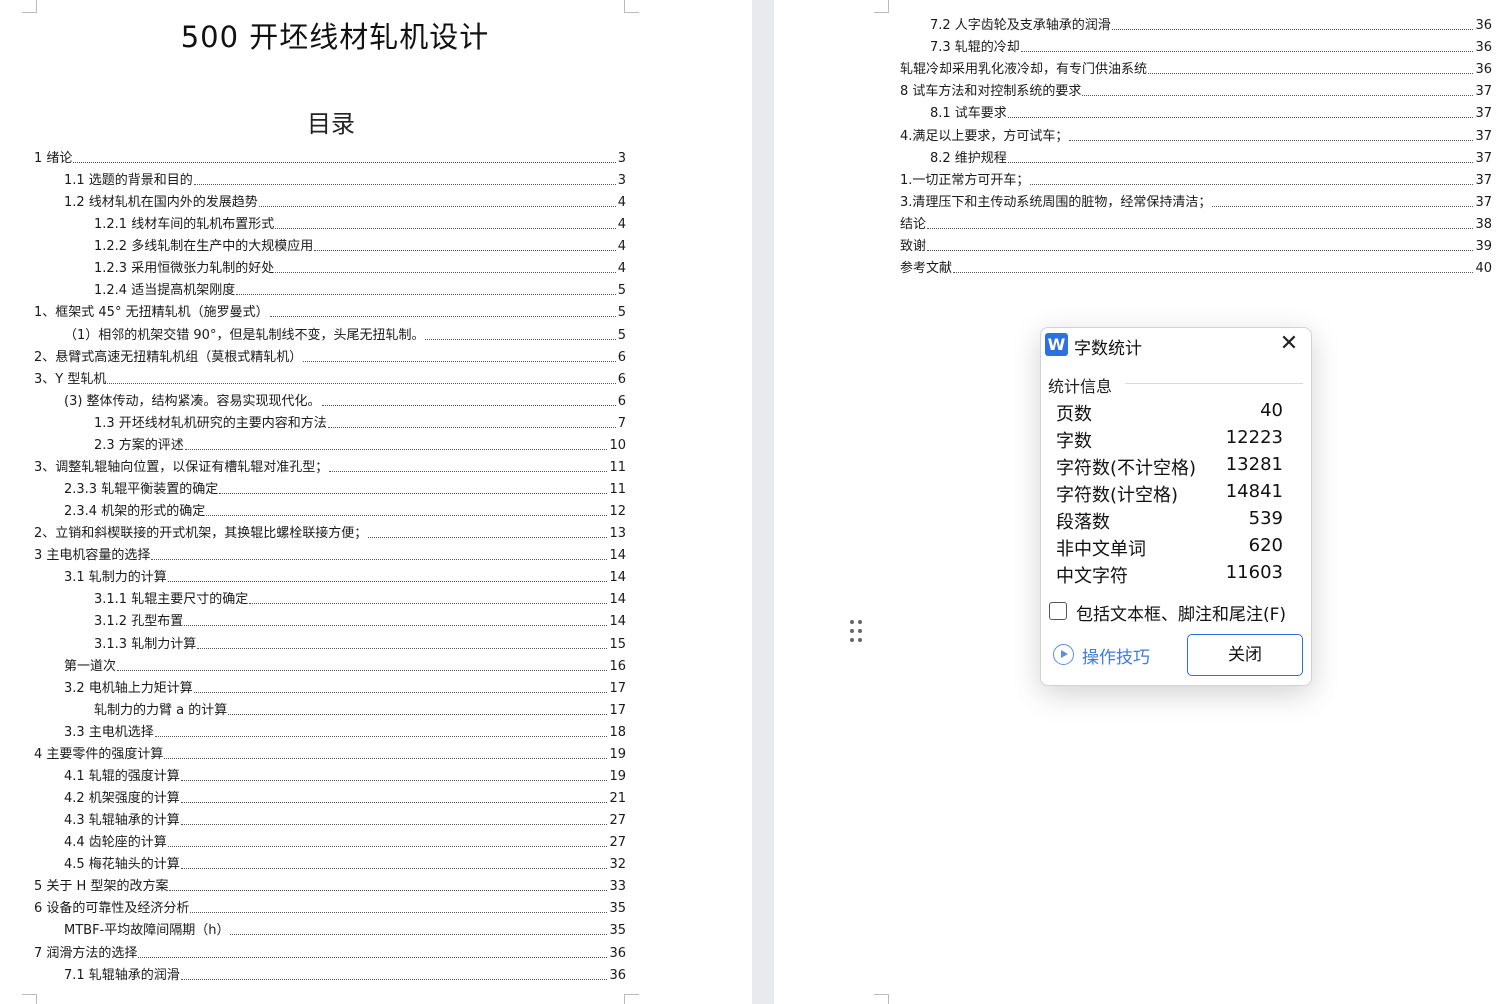  What do you see at coordinates (360, 708) in the screenshot?
I see `toc-entry: 轧制力的力臂 a 的计算 17` at bounding box center [360, 708].